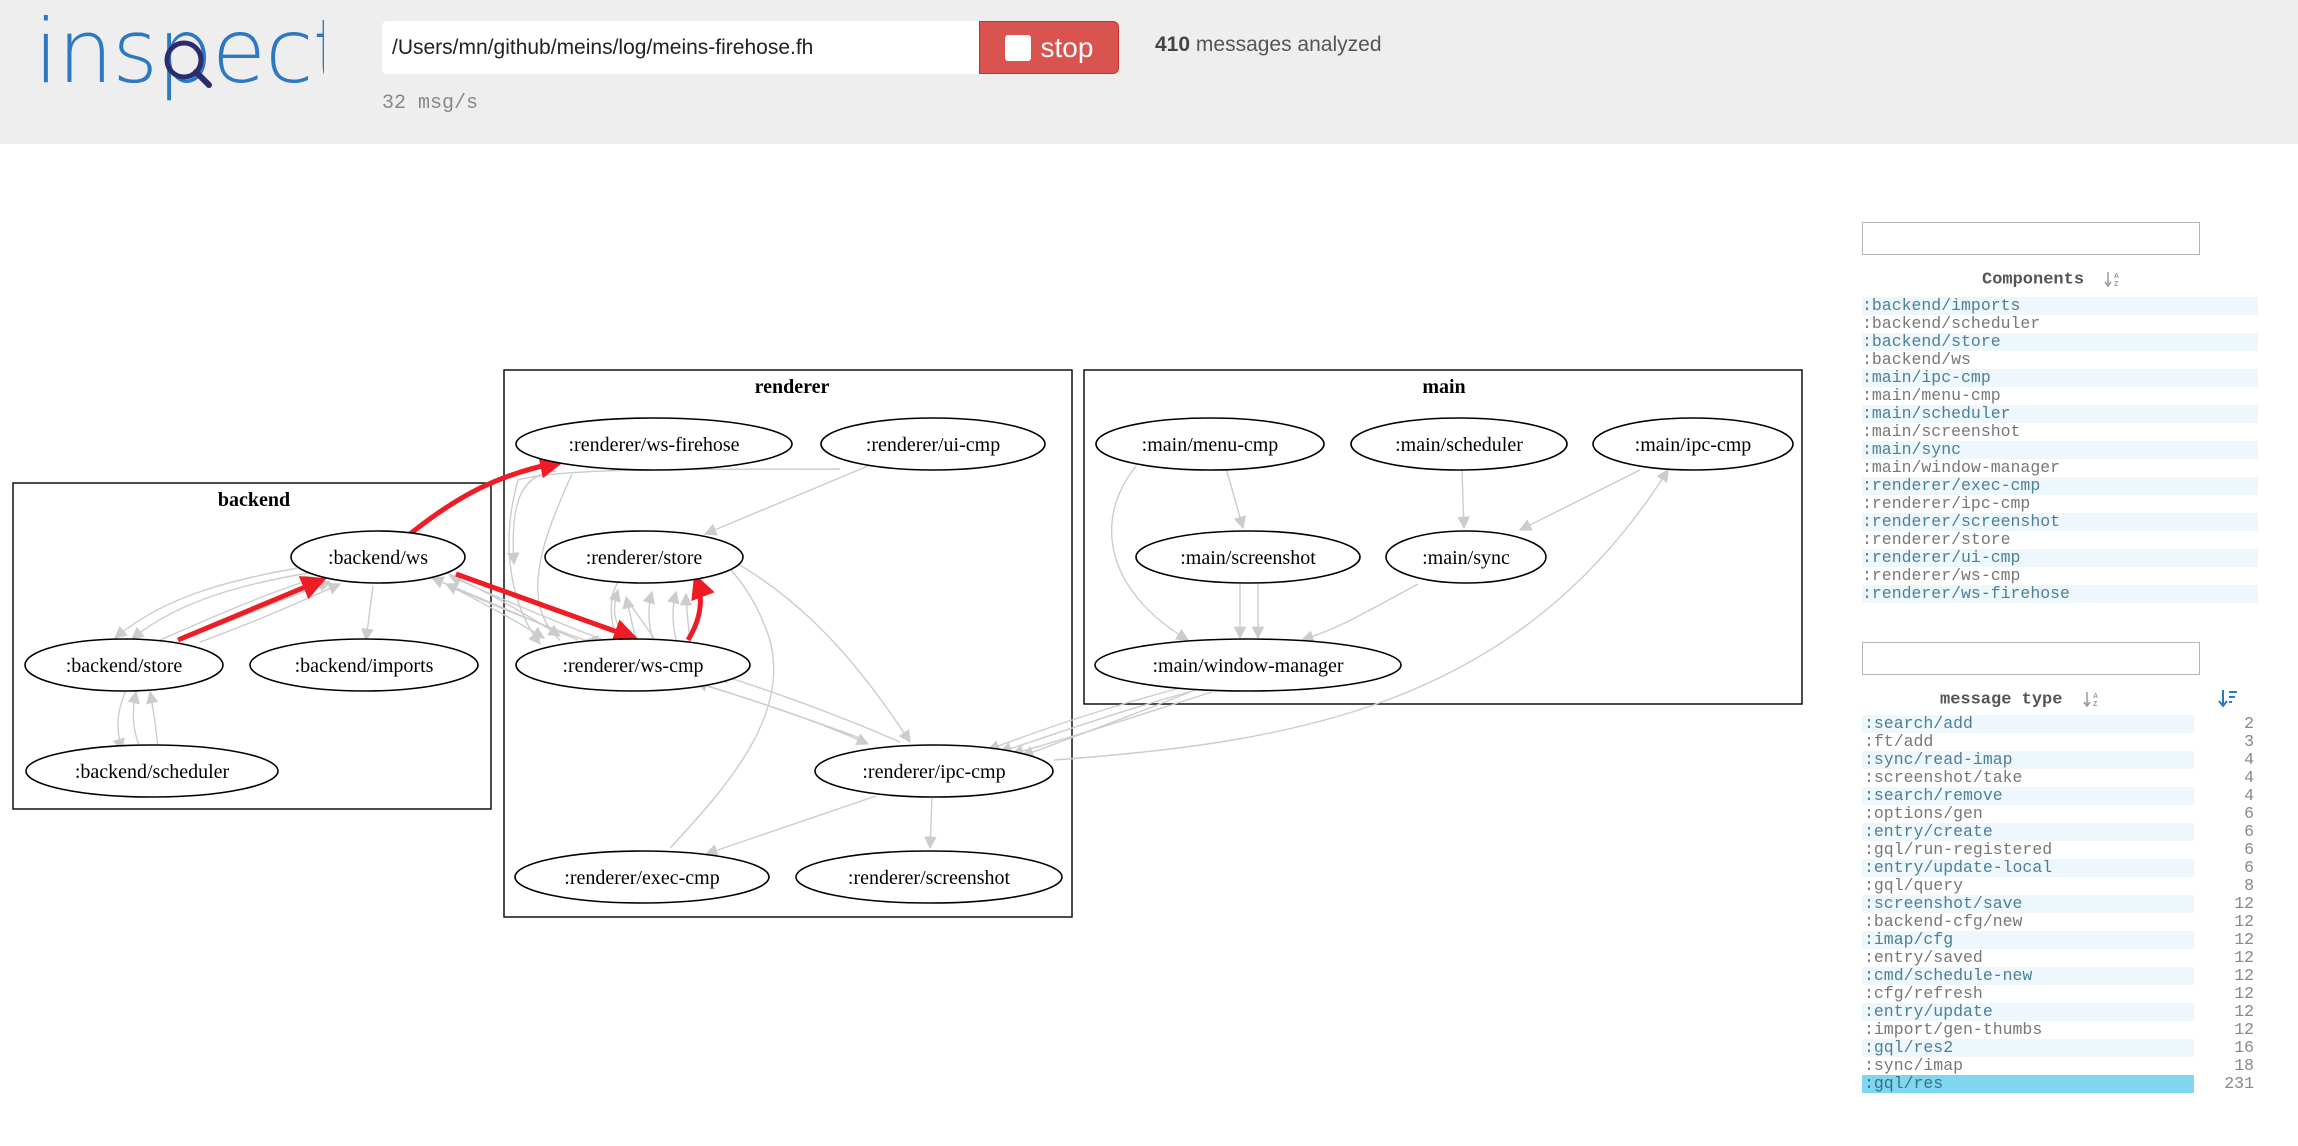 Image resolution: width=2298 pixels, height=1146 pixels. What do you see at coordinates (792, 387) in the screenshot?
I see `cluster-label-renderer: renderer` at bounding box center [792, 387].